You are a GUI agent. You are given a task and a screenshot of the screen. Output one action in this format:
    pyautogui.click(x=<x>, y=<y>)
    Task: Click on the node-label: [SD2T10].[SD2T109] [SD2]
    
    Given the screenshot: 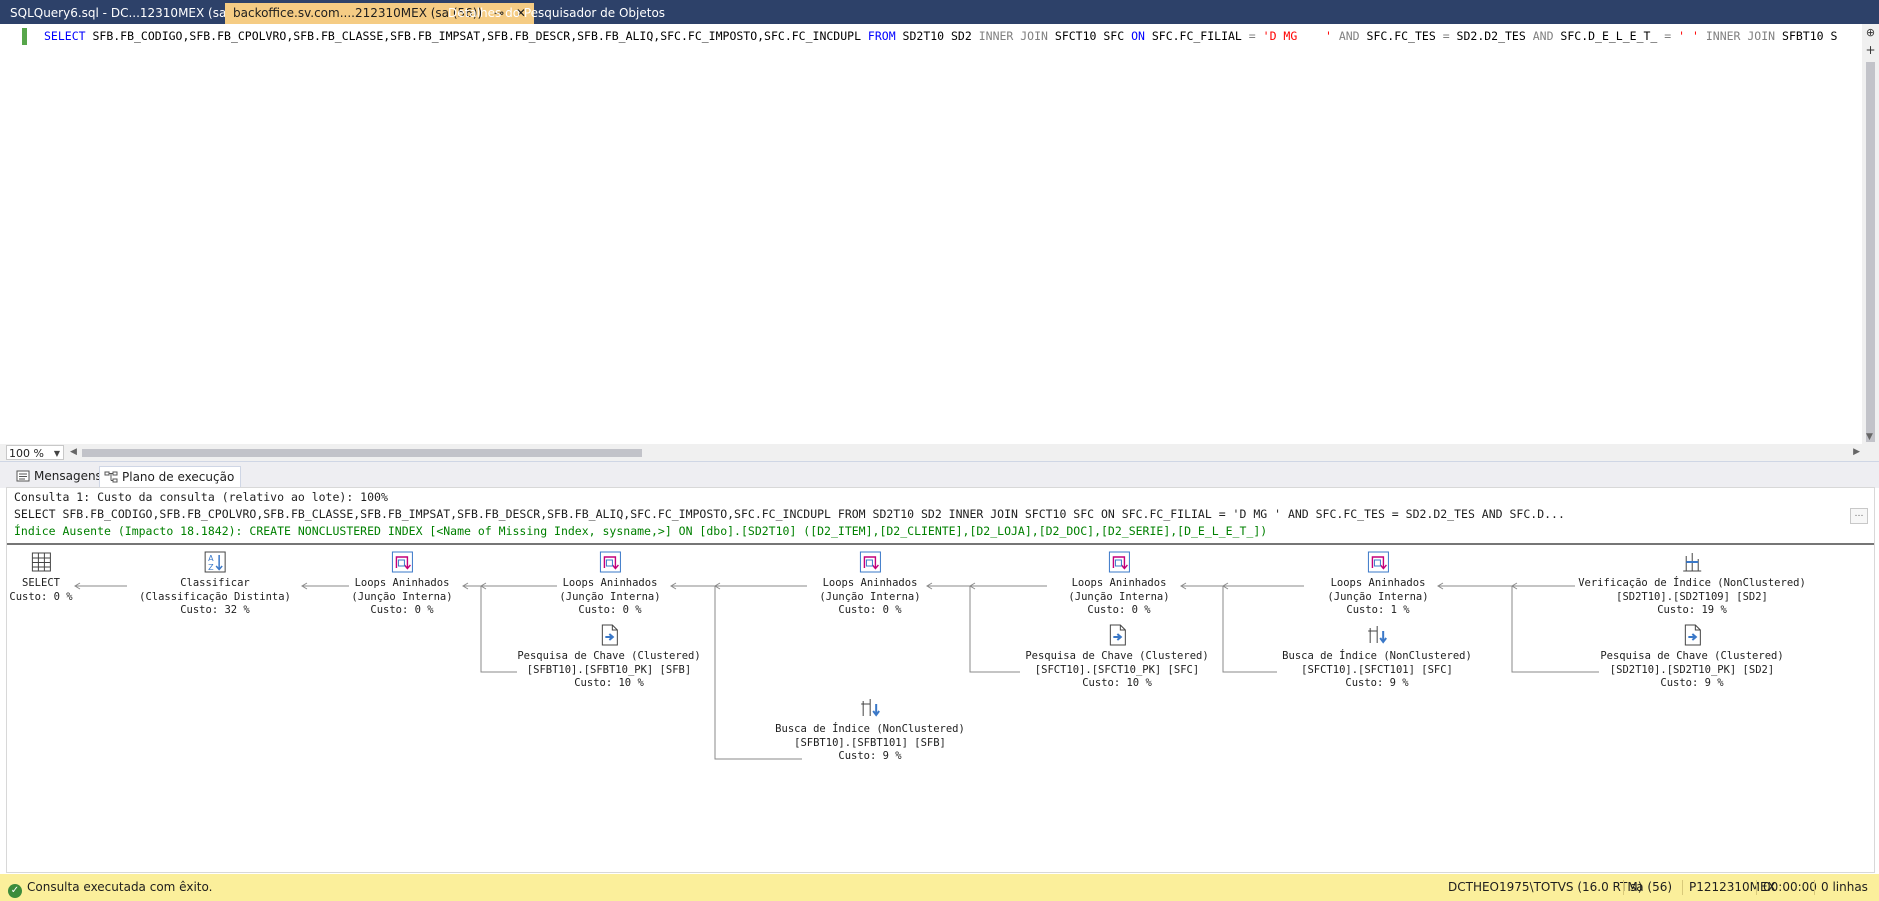 What is the action you would take?
    pyautogui.click(x=1692, y=596)
    